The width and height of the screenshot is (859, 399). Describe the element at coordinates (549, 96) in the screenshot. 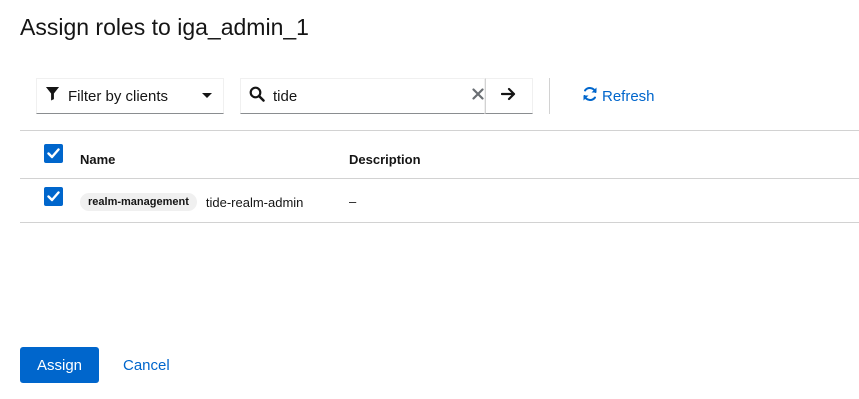

I see `toolbar-divider` at that location.